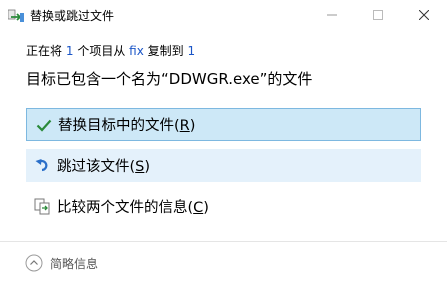 This screenshot has width=447, height=286. What do you see at coordinates (133, 208) in the screenshot?
I see `compare-option-label: 比较两个文件的信息(C)` at bounding box center [133, 208].